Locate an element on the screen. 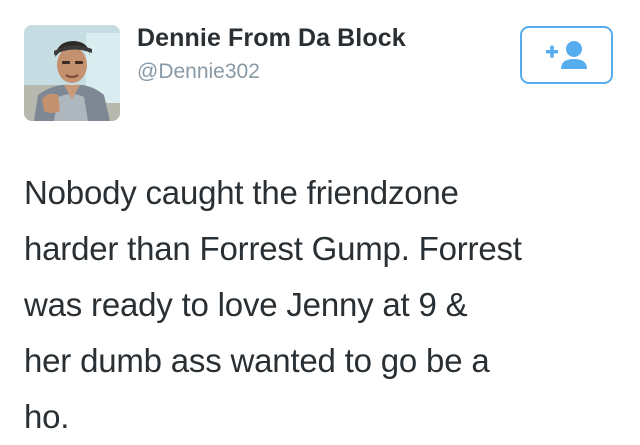 The width and height of the screenshot is (640, 445). user-photo-icon is located at coordinates (72, 73).